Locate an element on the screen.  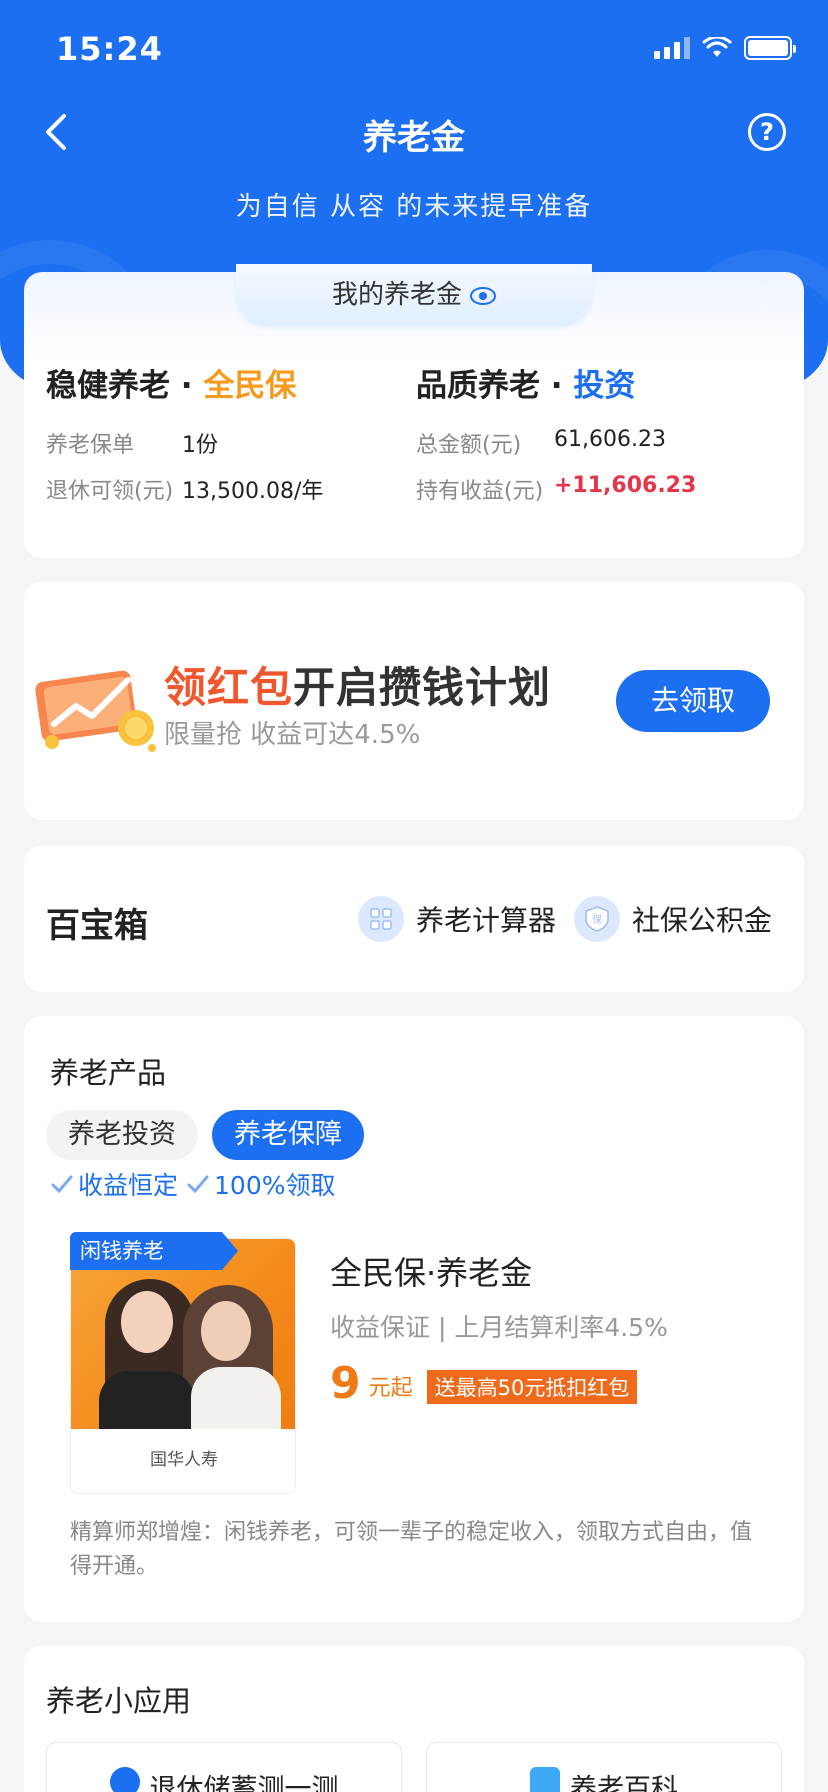
steady-pension-title: 稳健养老 · 全民保 is located at coordinates (226, 382).